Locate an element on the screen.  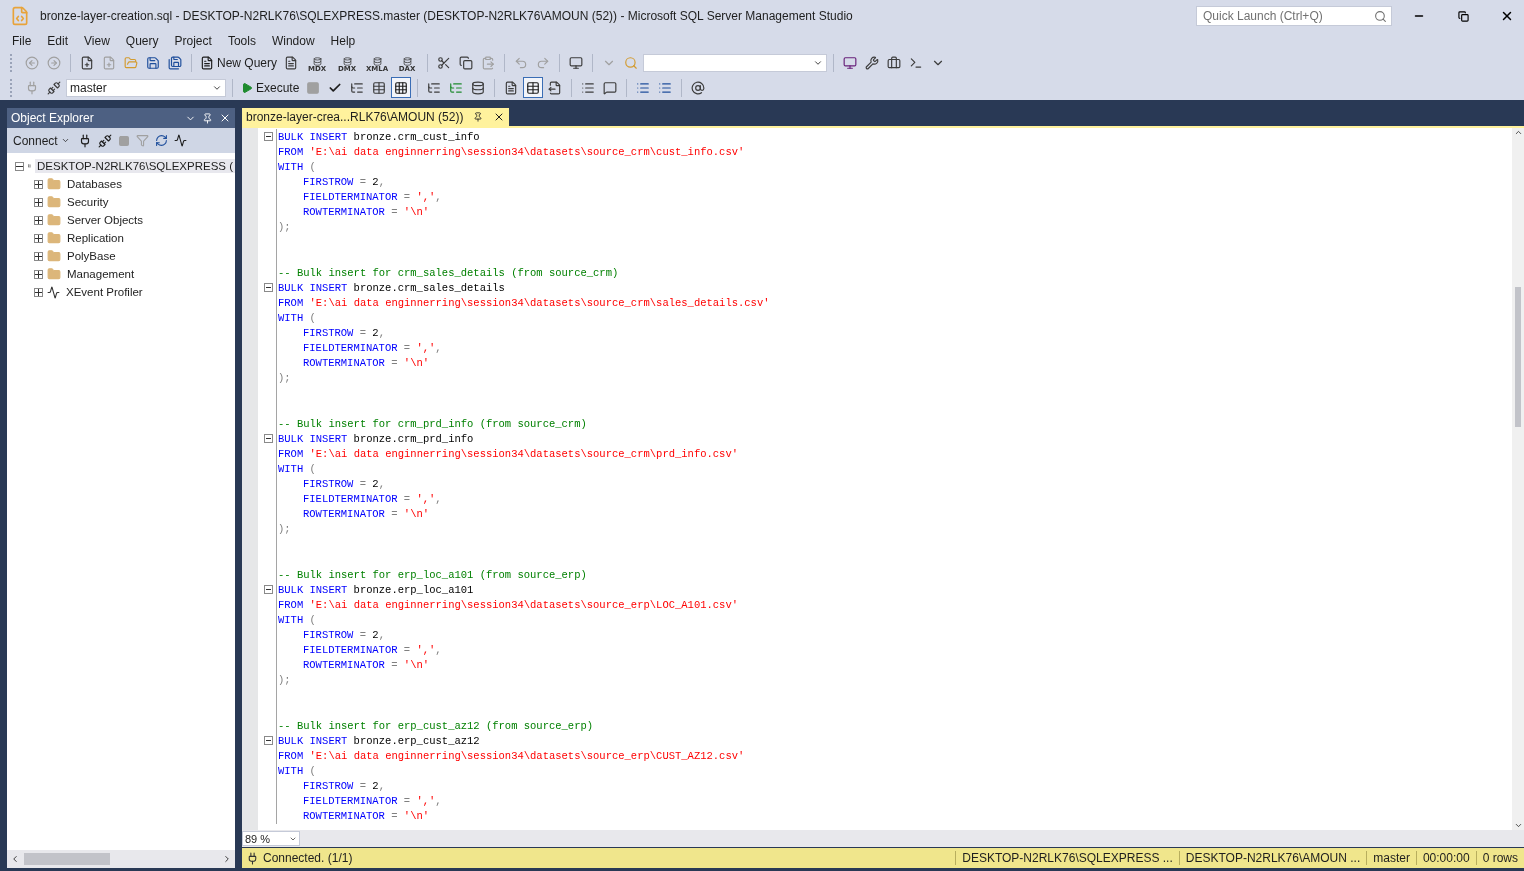
scroll-right-icon is located at coordinates (227, 859).